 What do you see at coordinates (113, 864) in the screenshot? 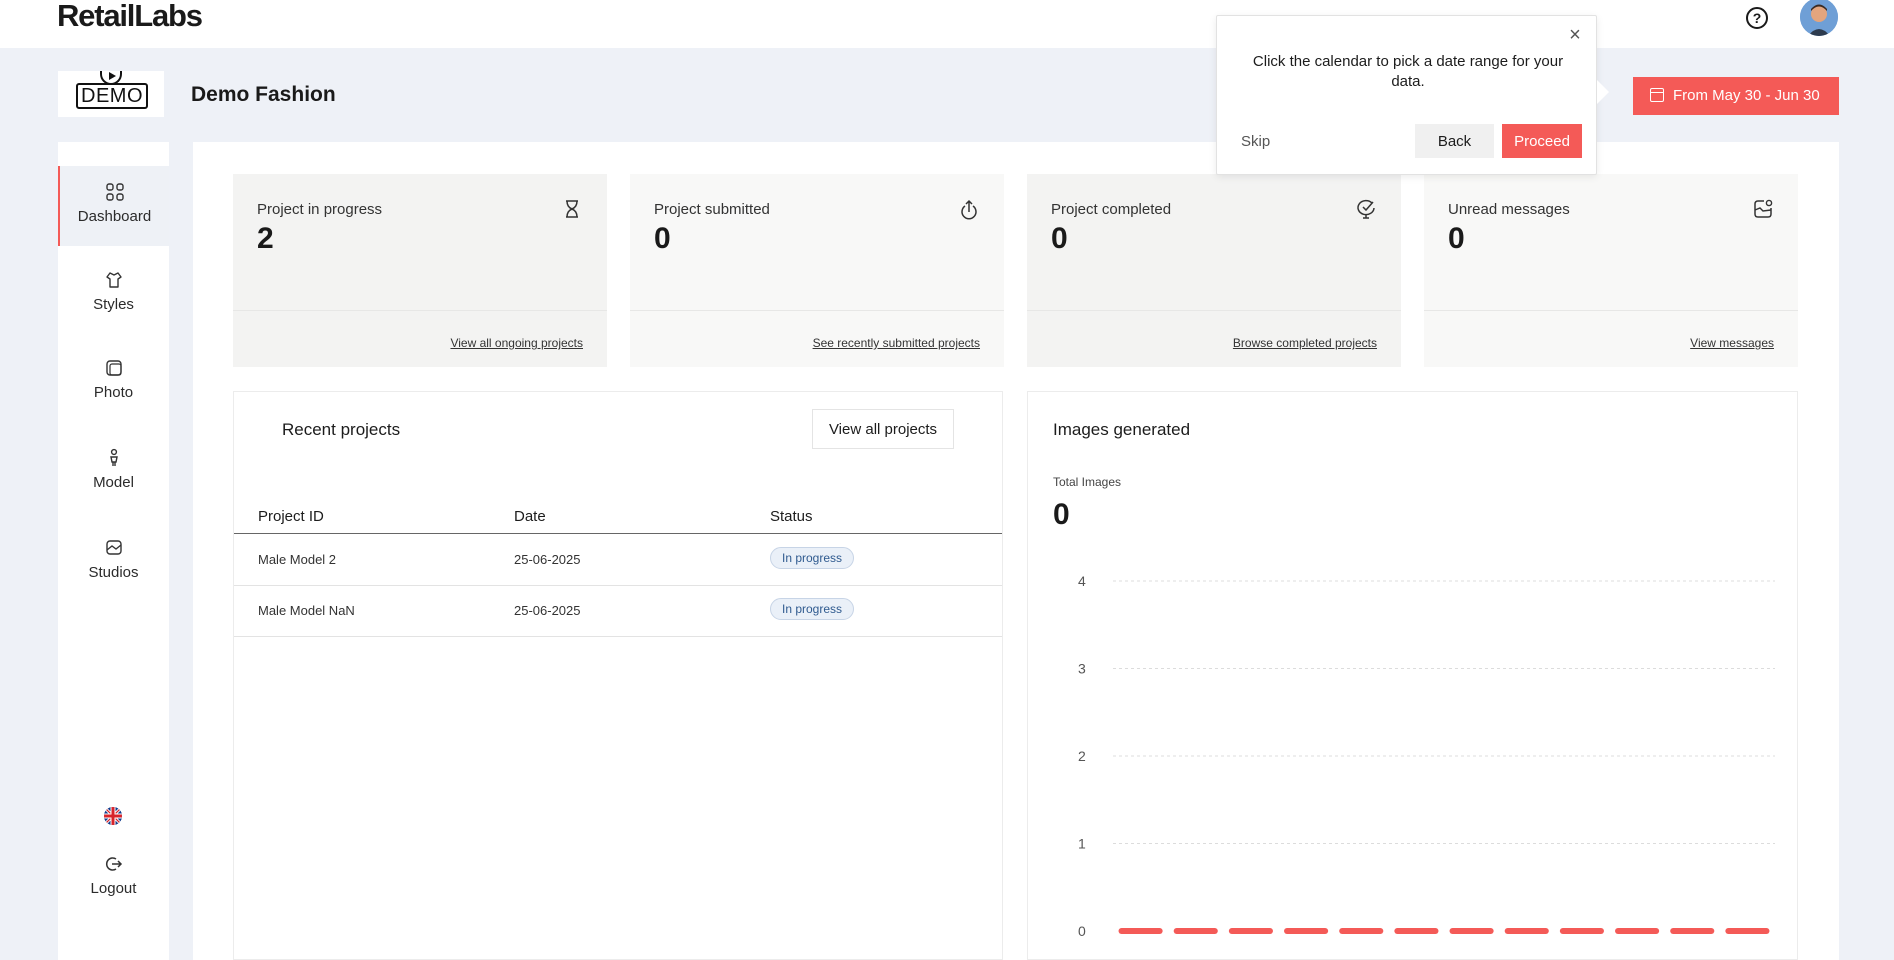
I see `logout-icon` at bounding box center [113, 864].